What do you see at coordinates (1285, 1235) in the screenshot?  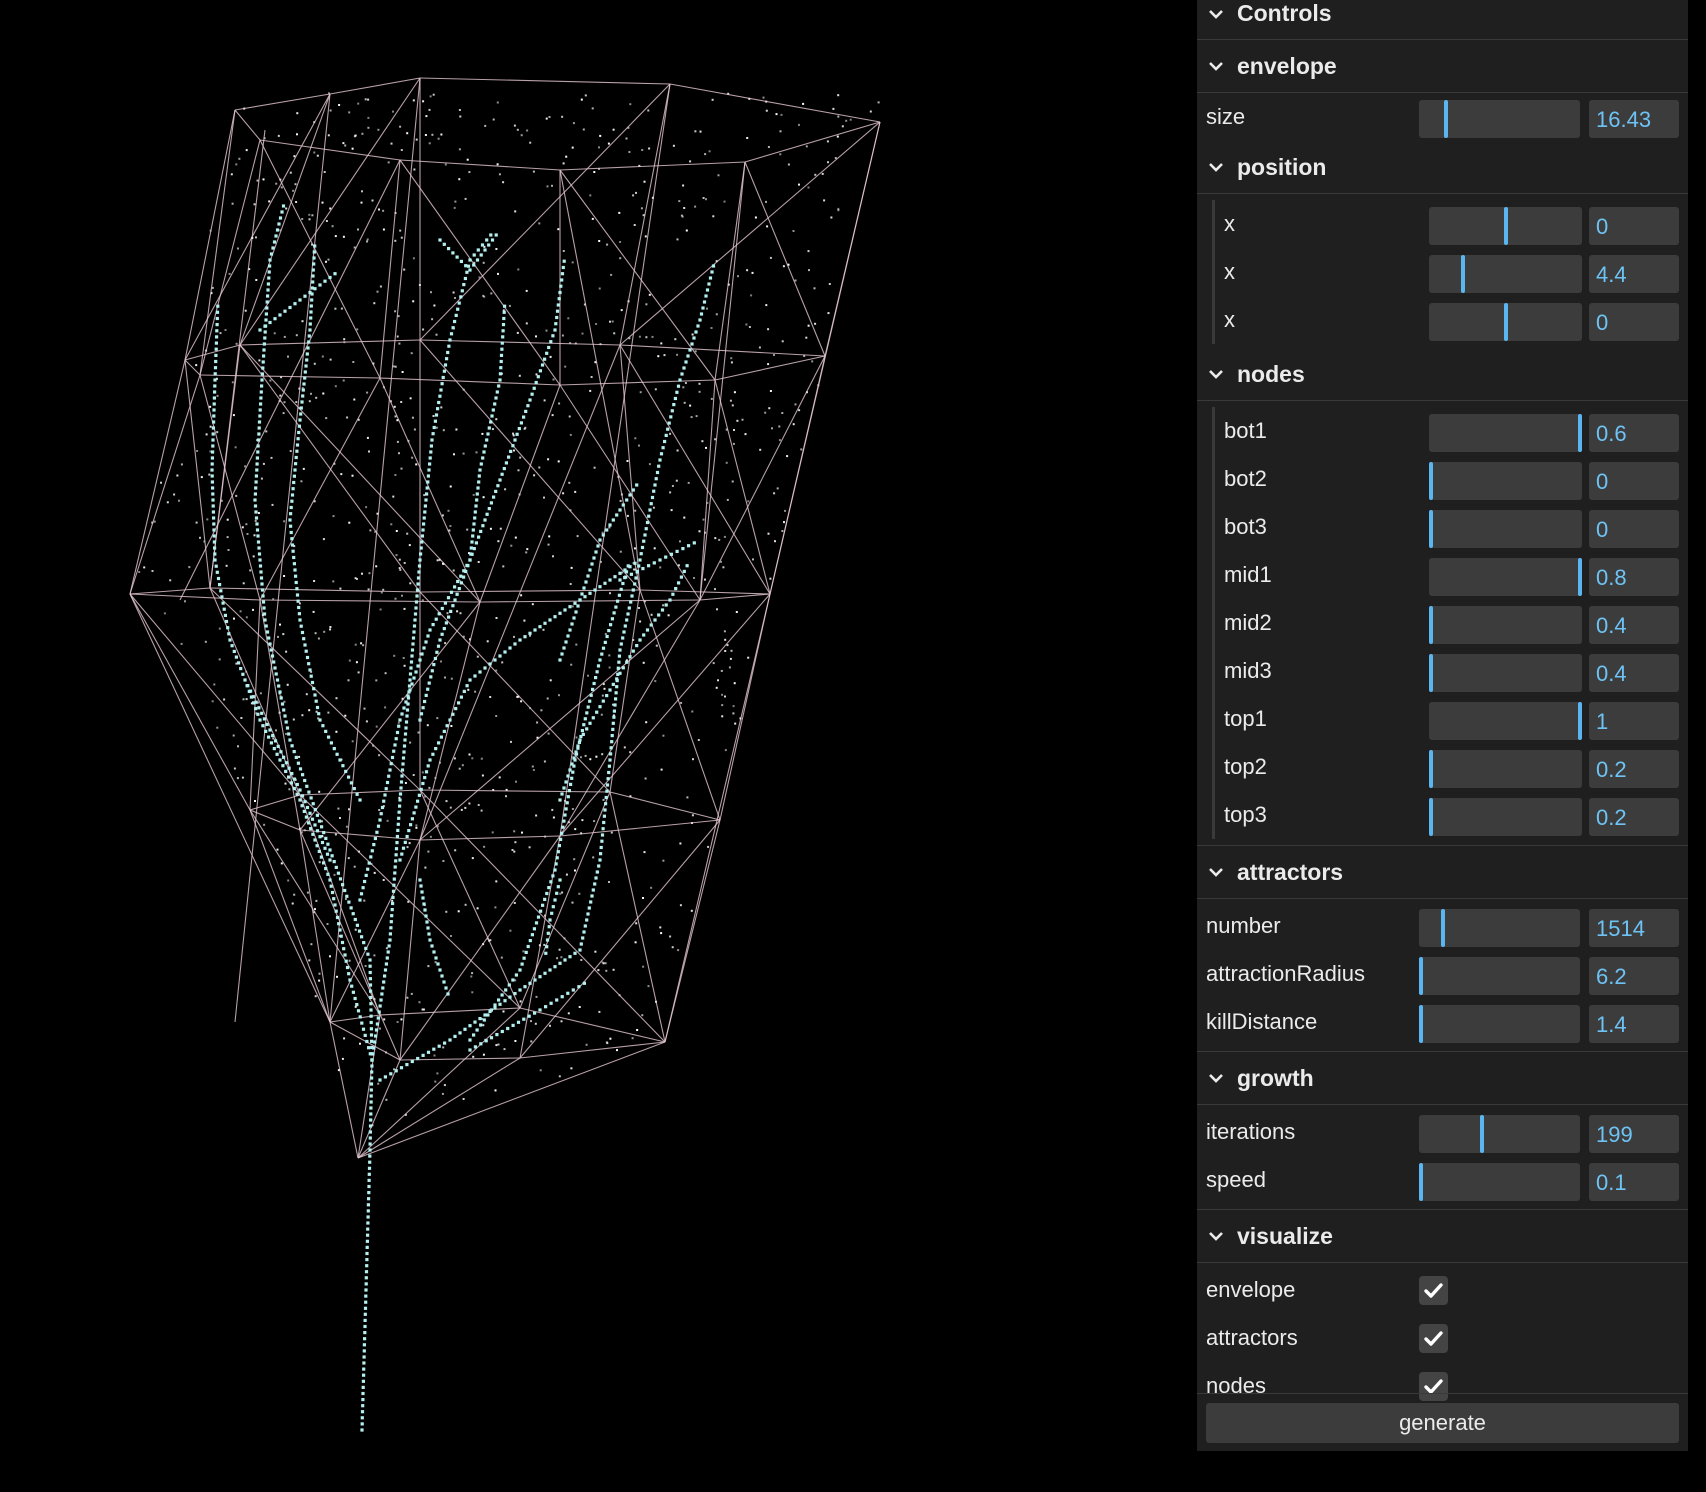 I see `visualize-folder-title: visualize` at bounding box center [1285, 1235].